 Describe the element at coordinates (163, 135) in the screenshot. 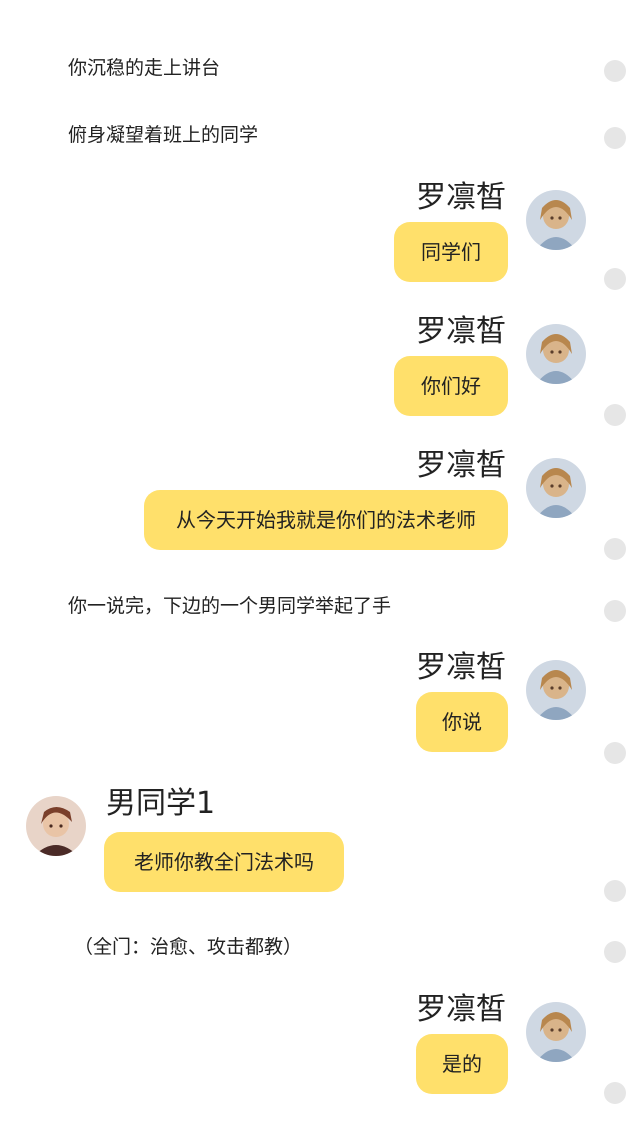

I see `narration-line: 俯身凝望着班上的同学` at that location.